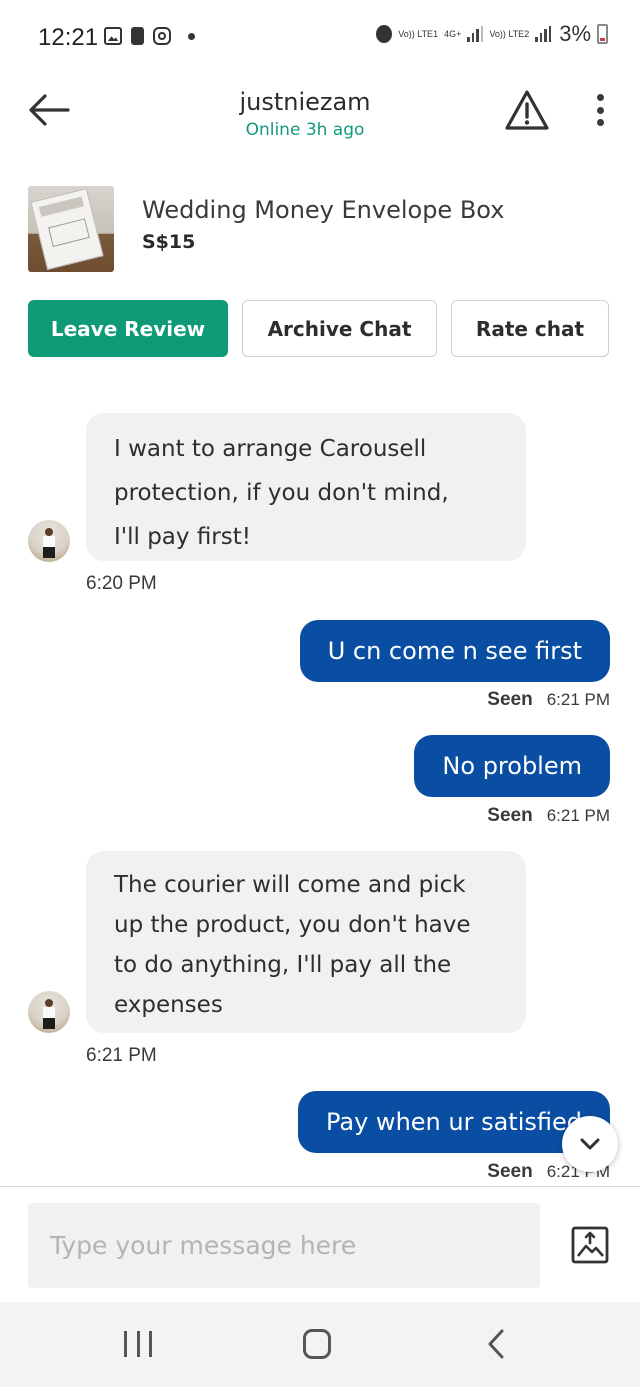 The width and height of the screenshot is (640, 1387). I want to click on outgoing-message: No problem, so click(512, 766).